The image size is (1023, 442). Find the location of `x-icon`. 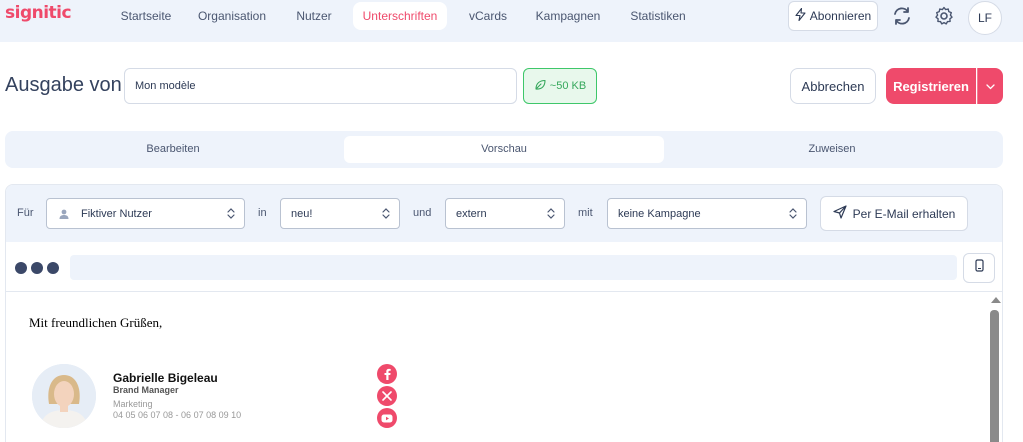

x-icon is located at coordinates (387, 396).